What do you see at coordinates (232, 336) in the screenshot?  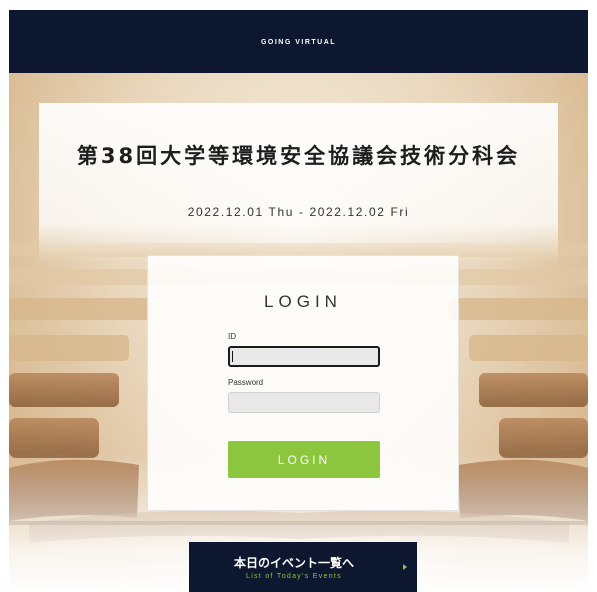 I see `id-label: ID` at bounding box center [232, 336].